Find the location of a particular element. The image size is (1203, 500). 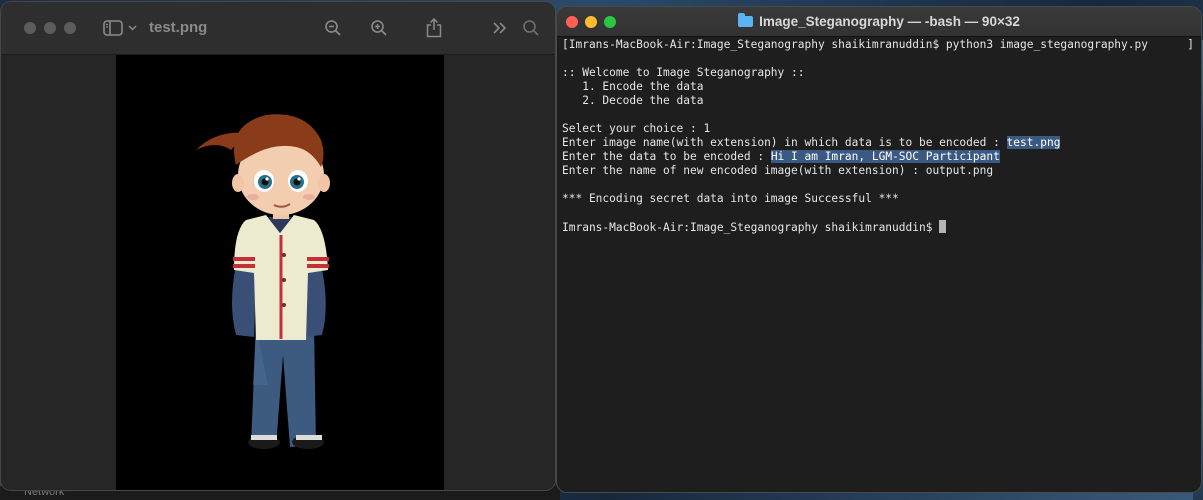

more-chevrons-icon is located at coordinates (500, 28).